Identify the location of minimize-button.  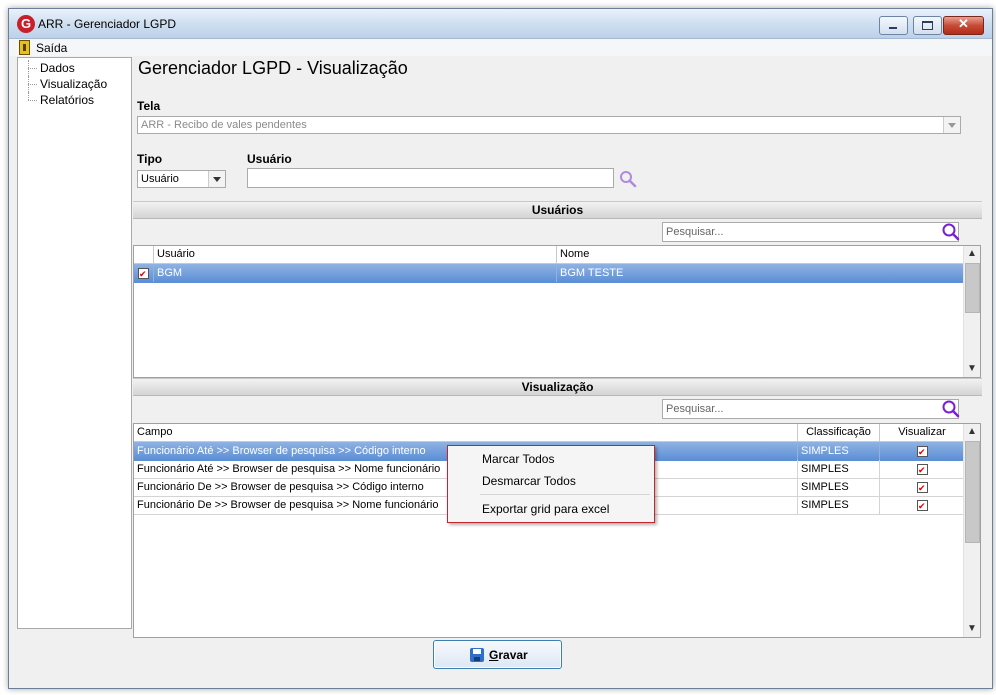
(893, 25).